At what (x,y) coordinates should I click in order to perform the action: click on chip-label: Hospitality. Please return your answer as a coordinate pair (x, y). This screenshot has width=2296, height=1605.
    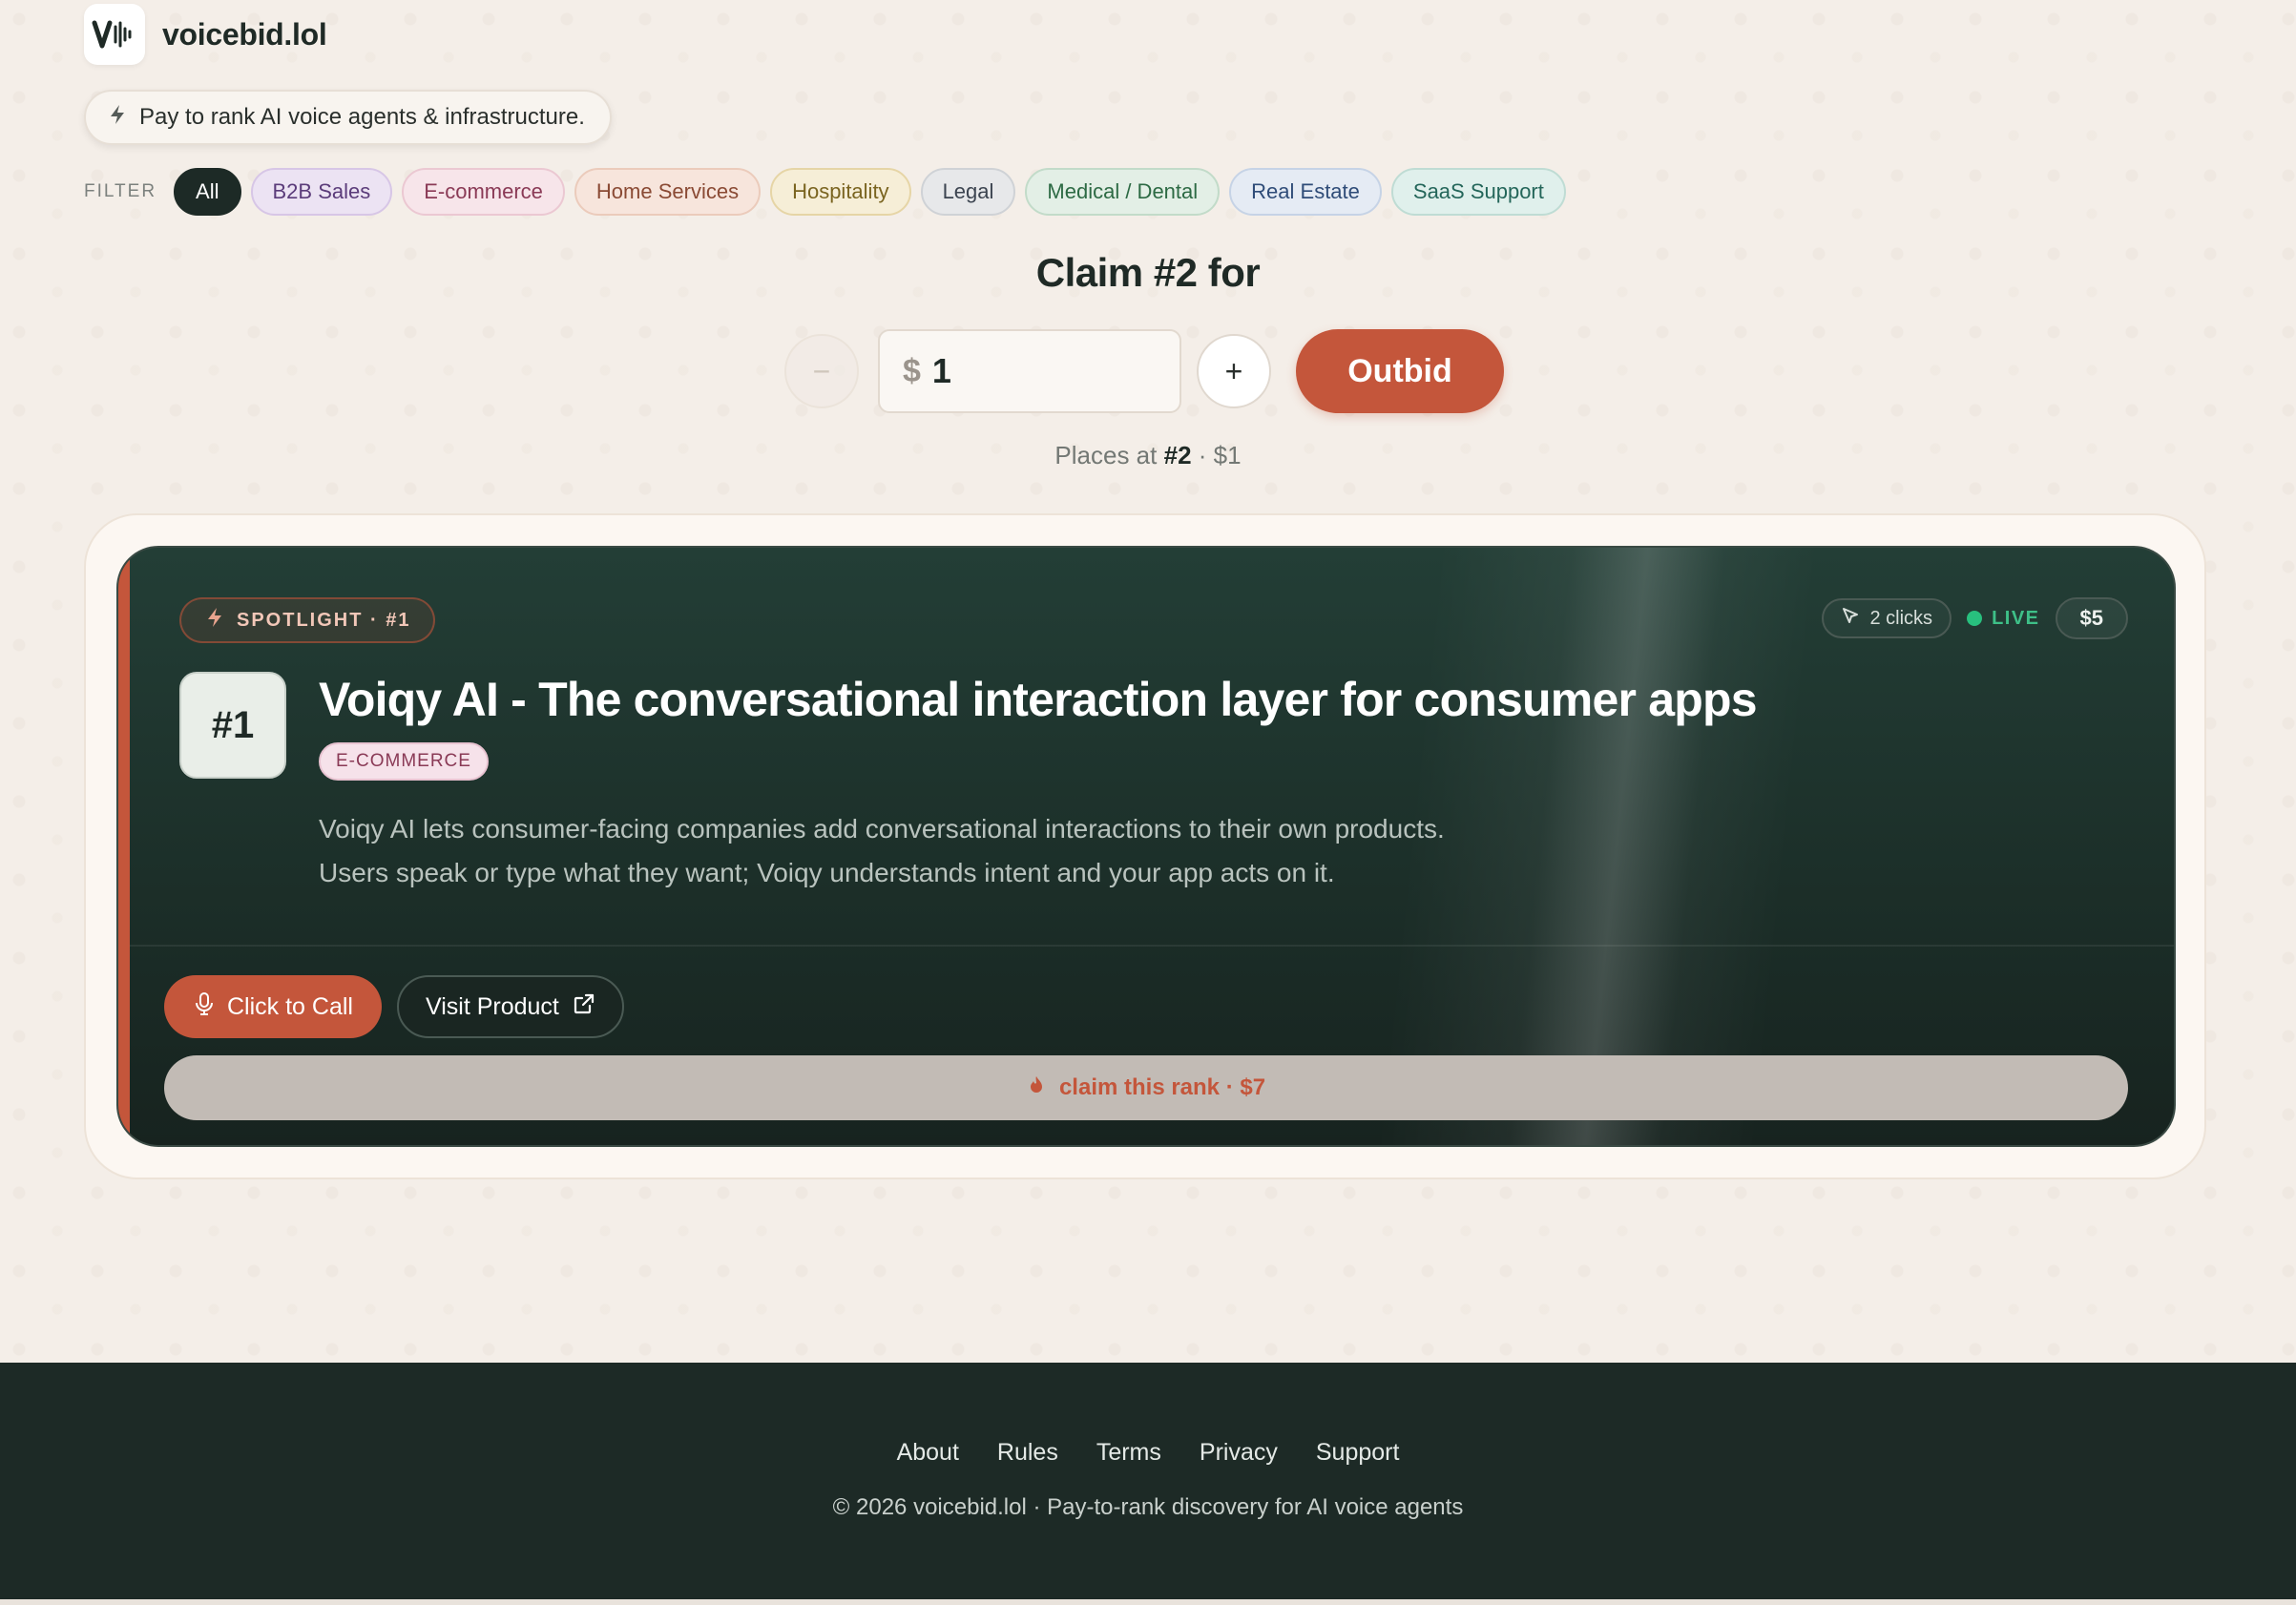
    Looking at the image, I should click on (841, 191).